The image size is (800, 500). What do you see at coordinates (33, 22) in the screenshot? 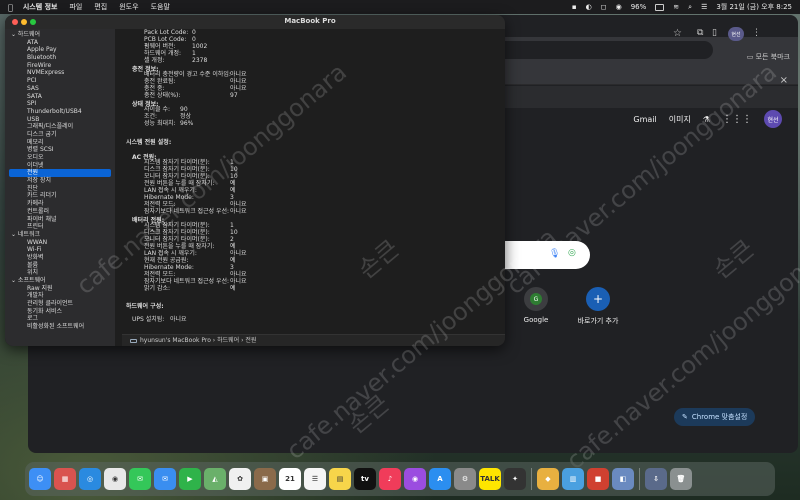
I see `zoom-window-button` at bounding box center [33, 22].